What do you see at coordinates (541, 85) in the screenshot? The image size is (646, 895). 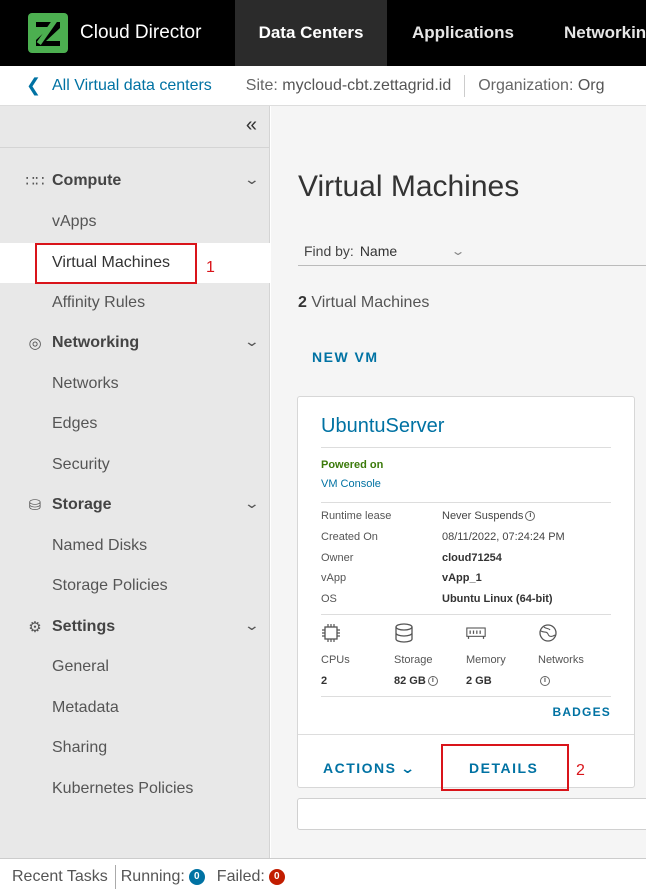 I see `org-label: Organization: Org` at bounding box center [541, 85].